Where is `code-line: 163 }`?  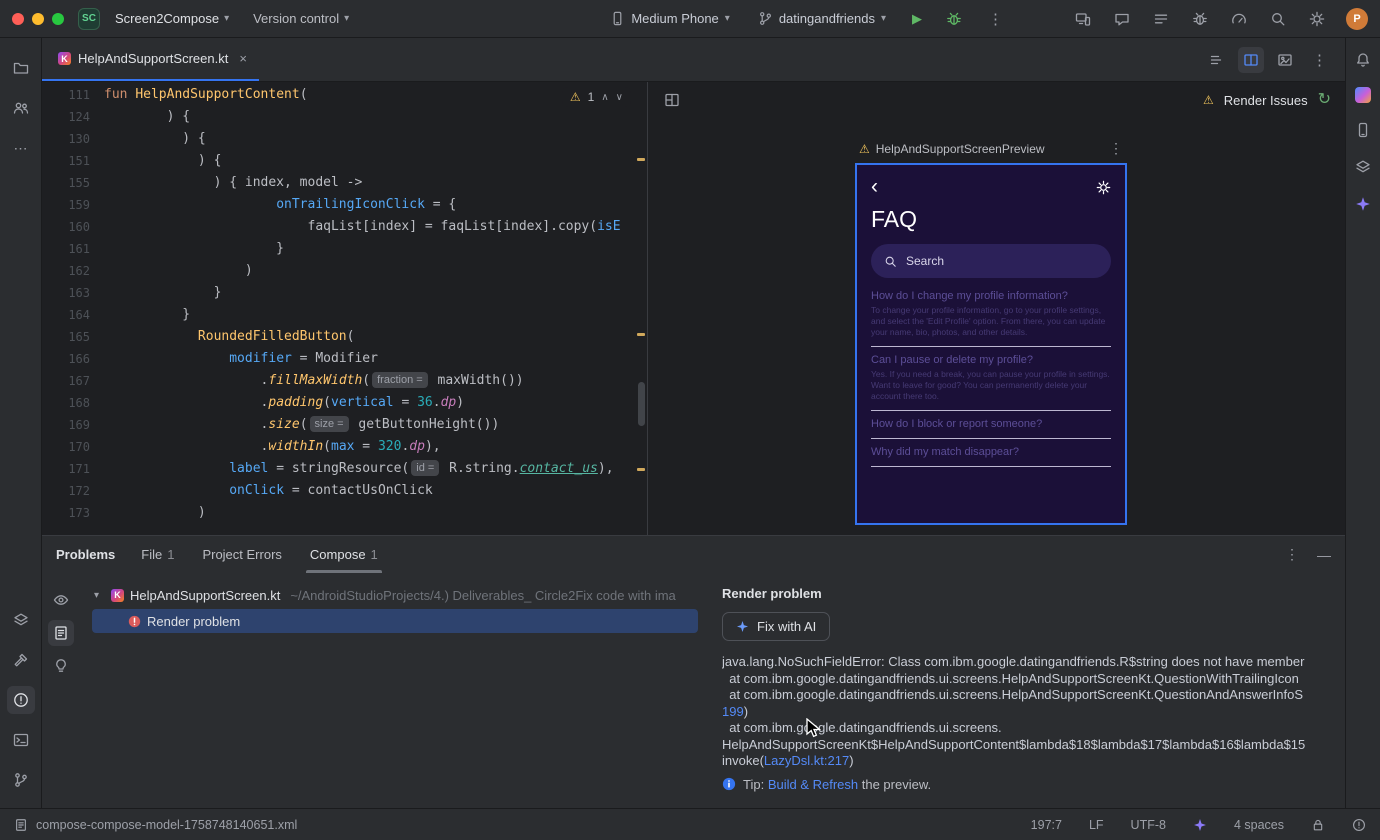
code-line: 163 } is located at coordinates (344, 293).